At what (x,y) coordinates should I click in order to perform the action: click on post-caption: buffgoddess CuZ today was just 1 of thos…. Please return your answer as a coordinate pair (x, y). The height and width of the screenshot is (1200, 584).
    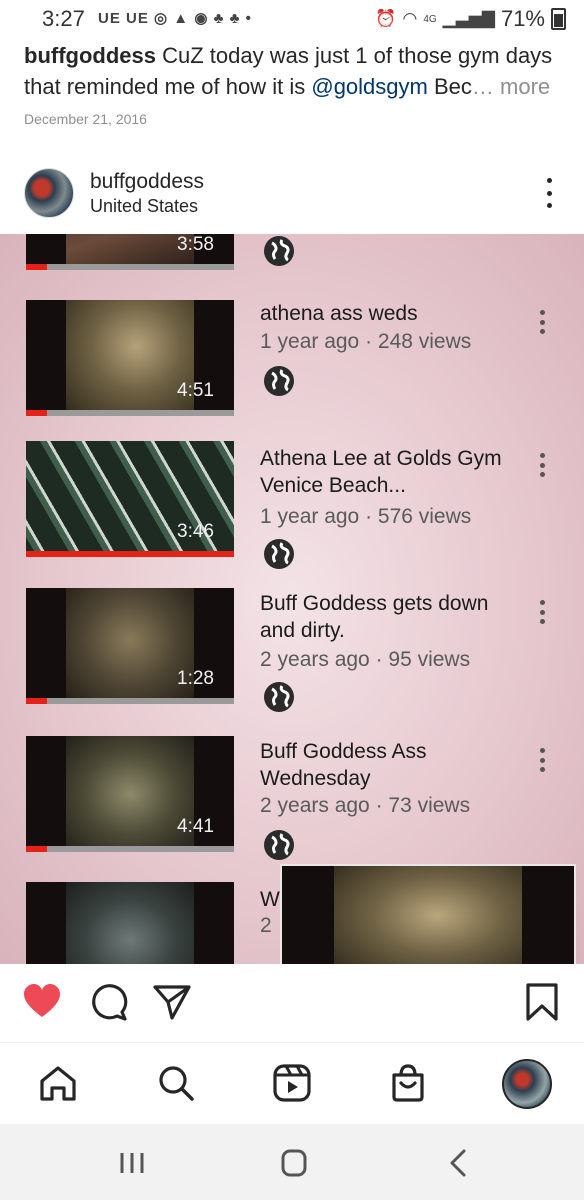
    Looking at the image, I should click on (294, 71).